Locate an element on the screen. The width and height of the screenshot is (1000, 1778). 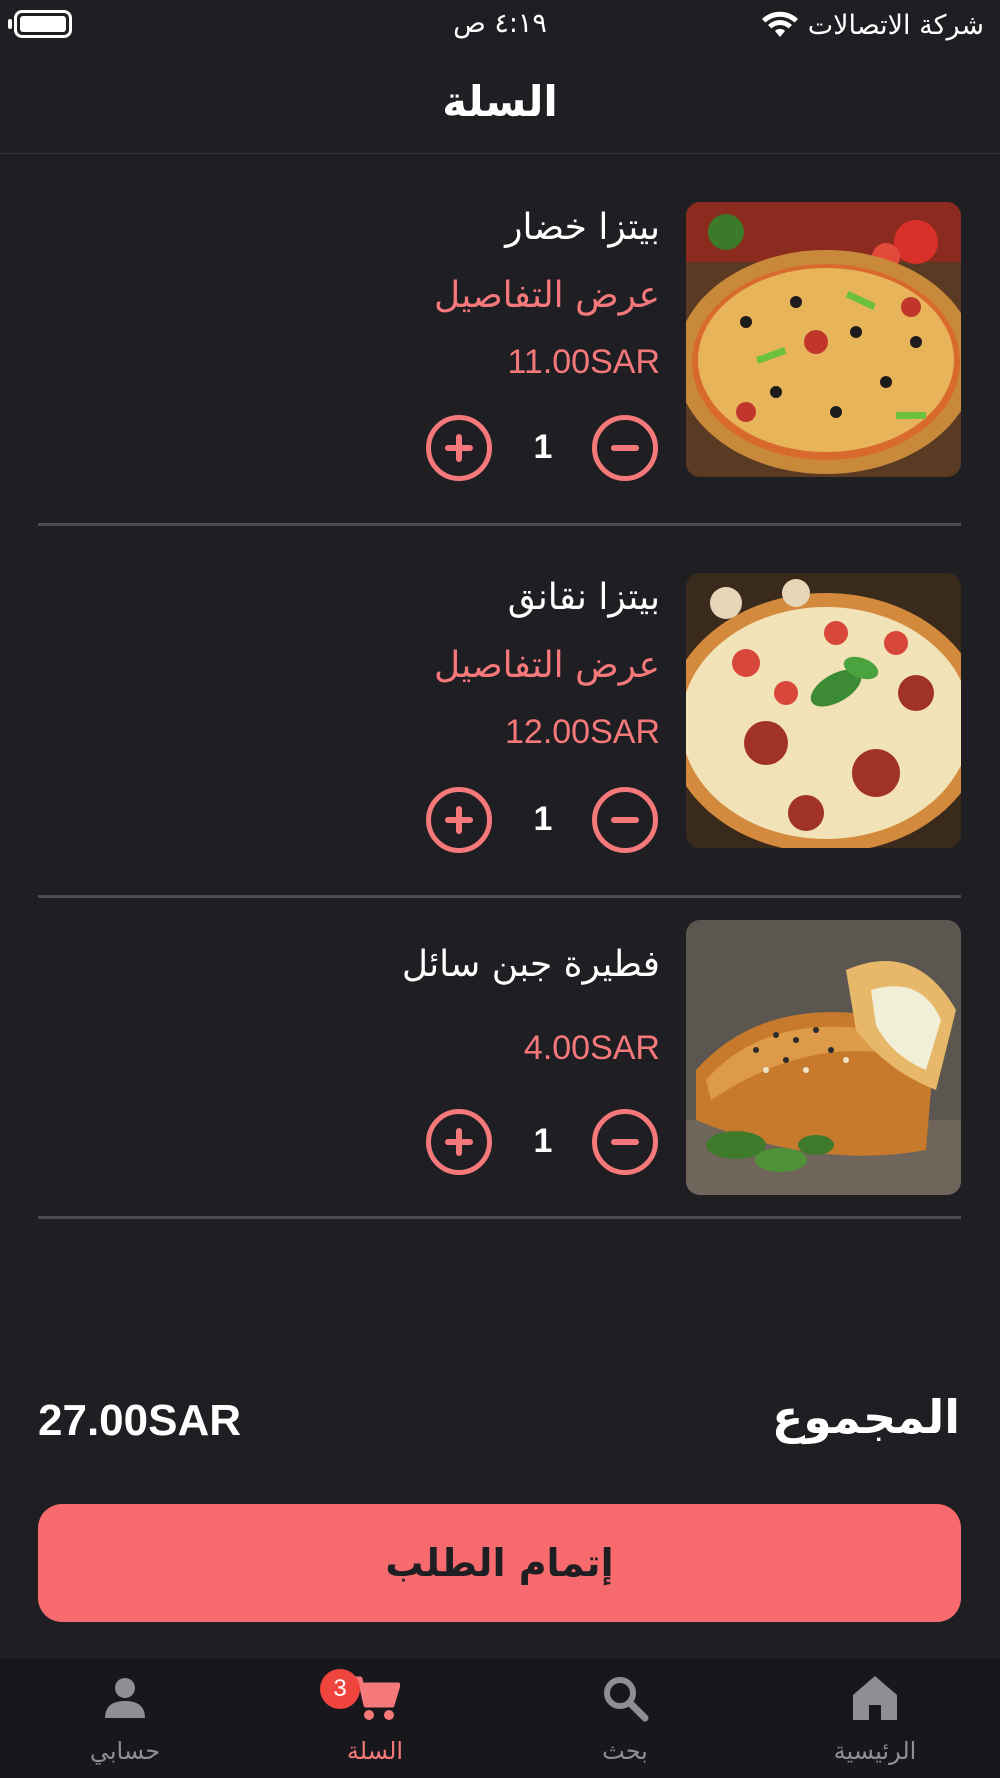
total-label: المجموع is located at coordinates (865, 1417).